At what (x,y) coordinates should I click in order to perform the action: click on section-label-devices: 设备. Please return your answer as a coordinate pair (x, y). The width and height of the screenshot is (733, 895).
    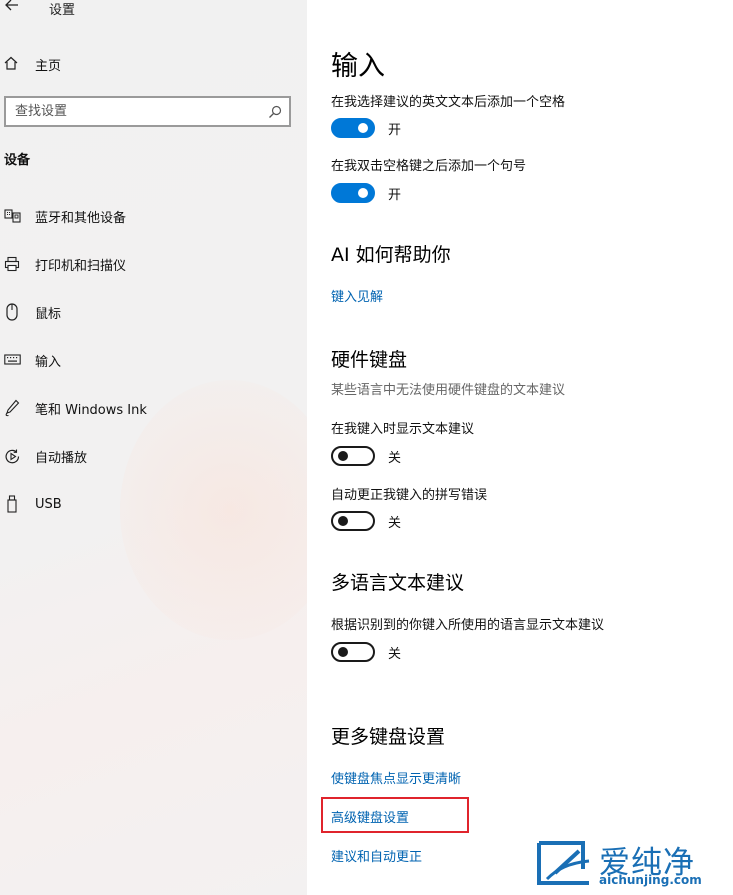
    Looking at the image, I should click on (17, 160).